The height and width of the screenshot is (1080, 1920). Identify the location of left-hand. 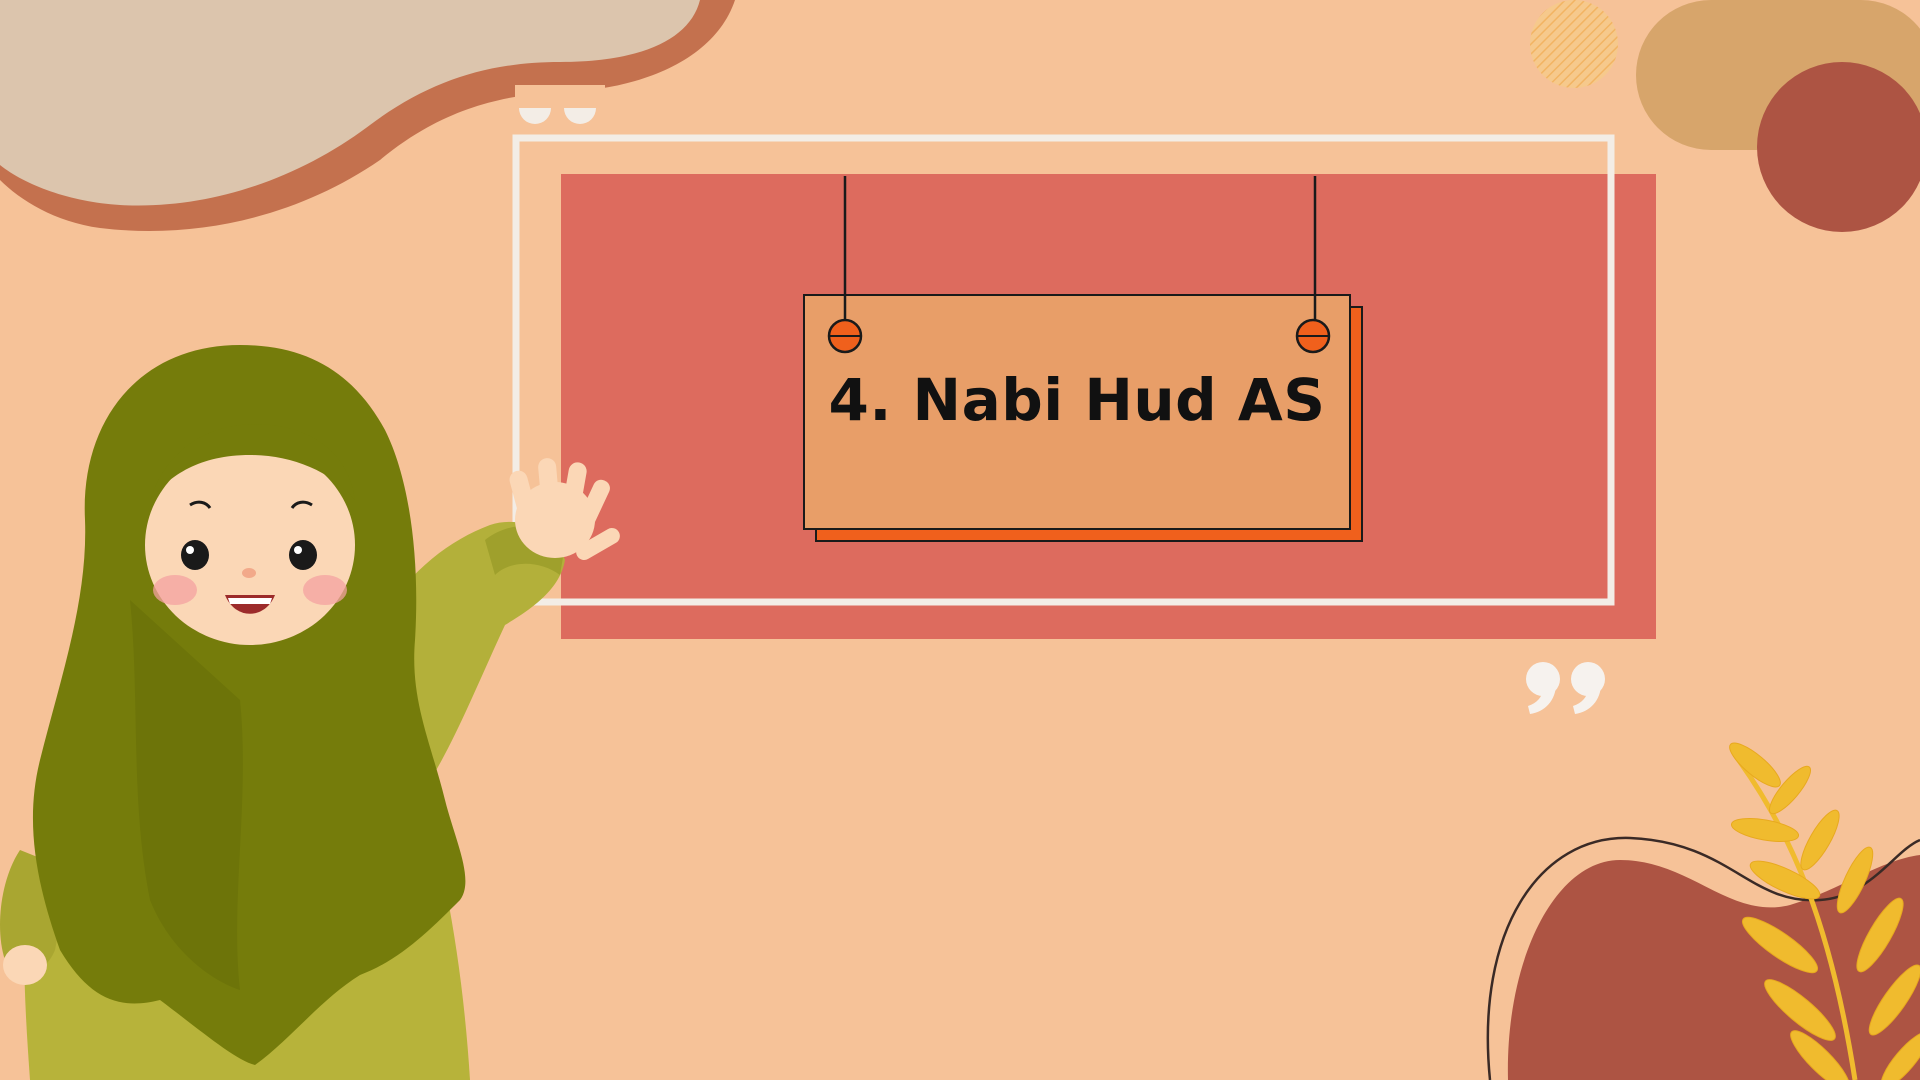
(25, 965).